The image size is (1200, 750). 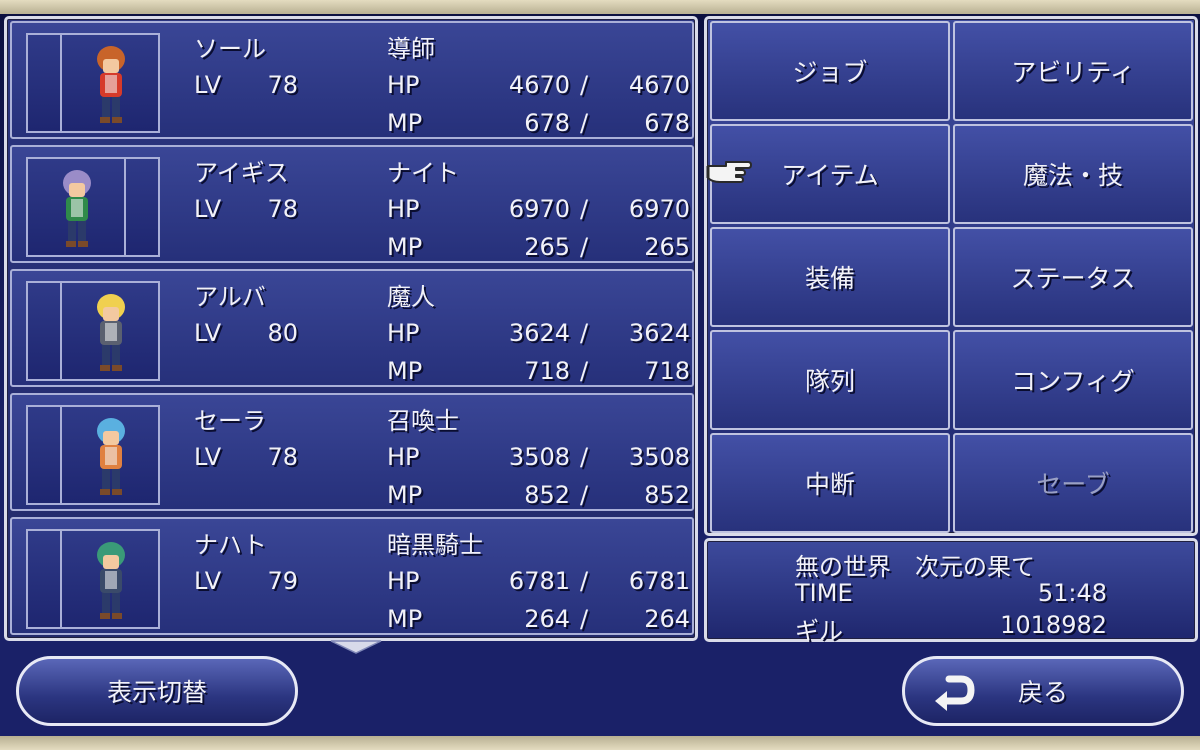 I want to click on member-name: ナハト, so click(x=230, y=545).